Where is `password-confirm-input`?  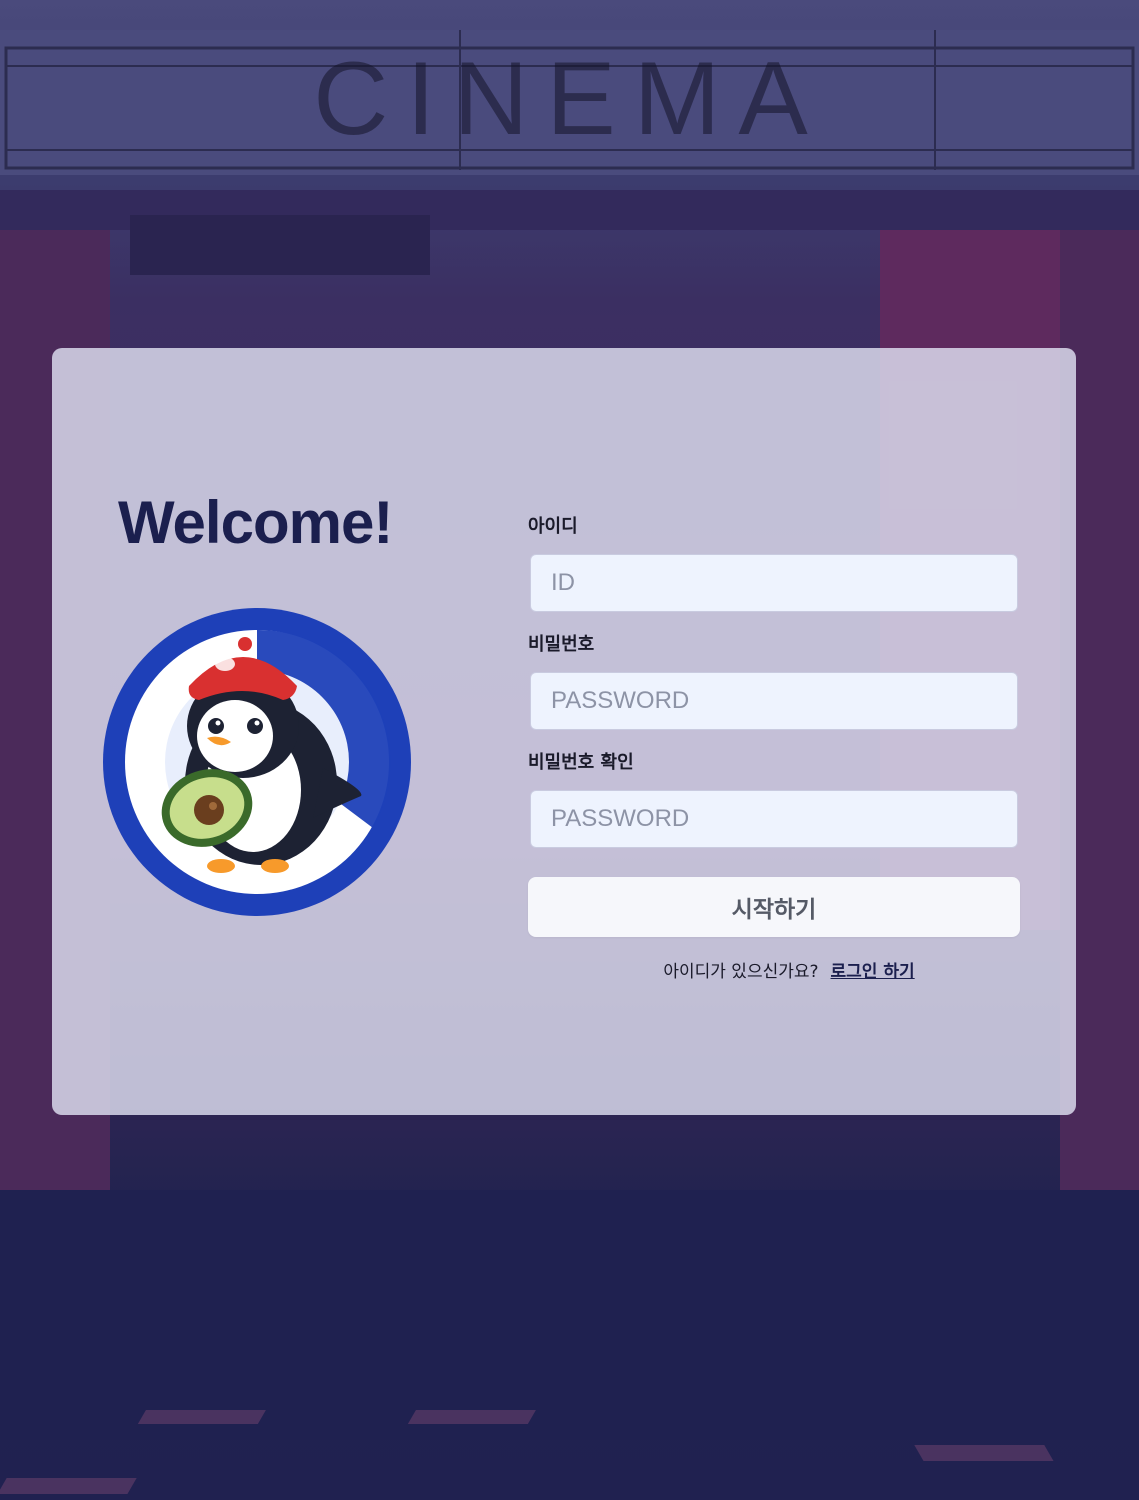 password-confirm-input is located at coordinates (774, 819).